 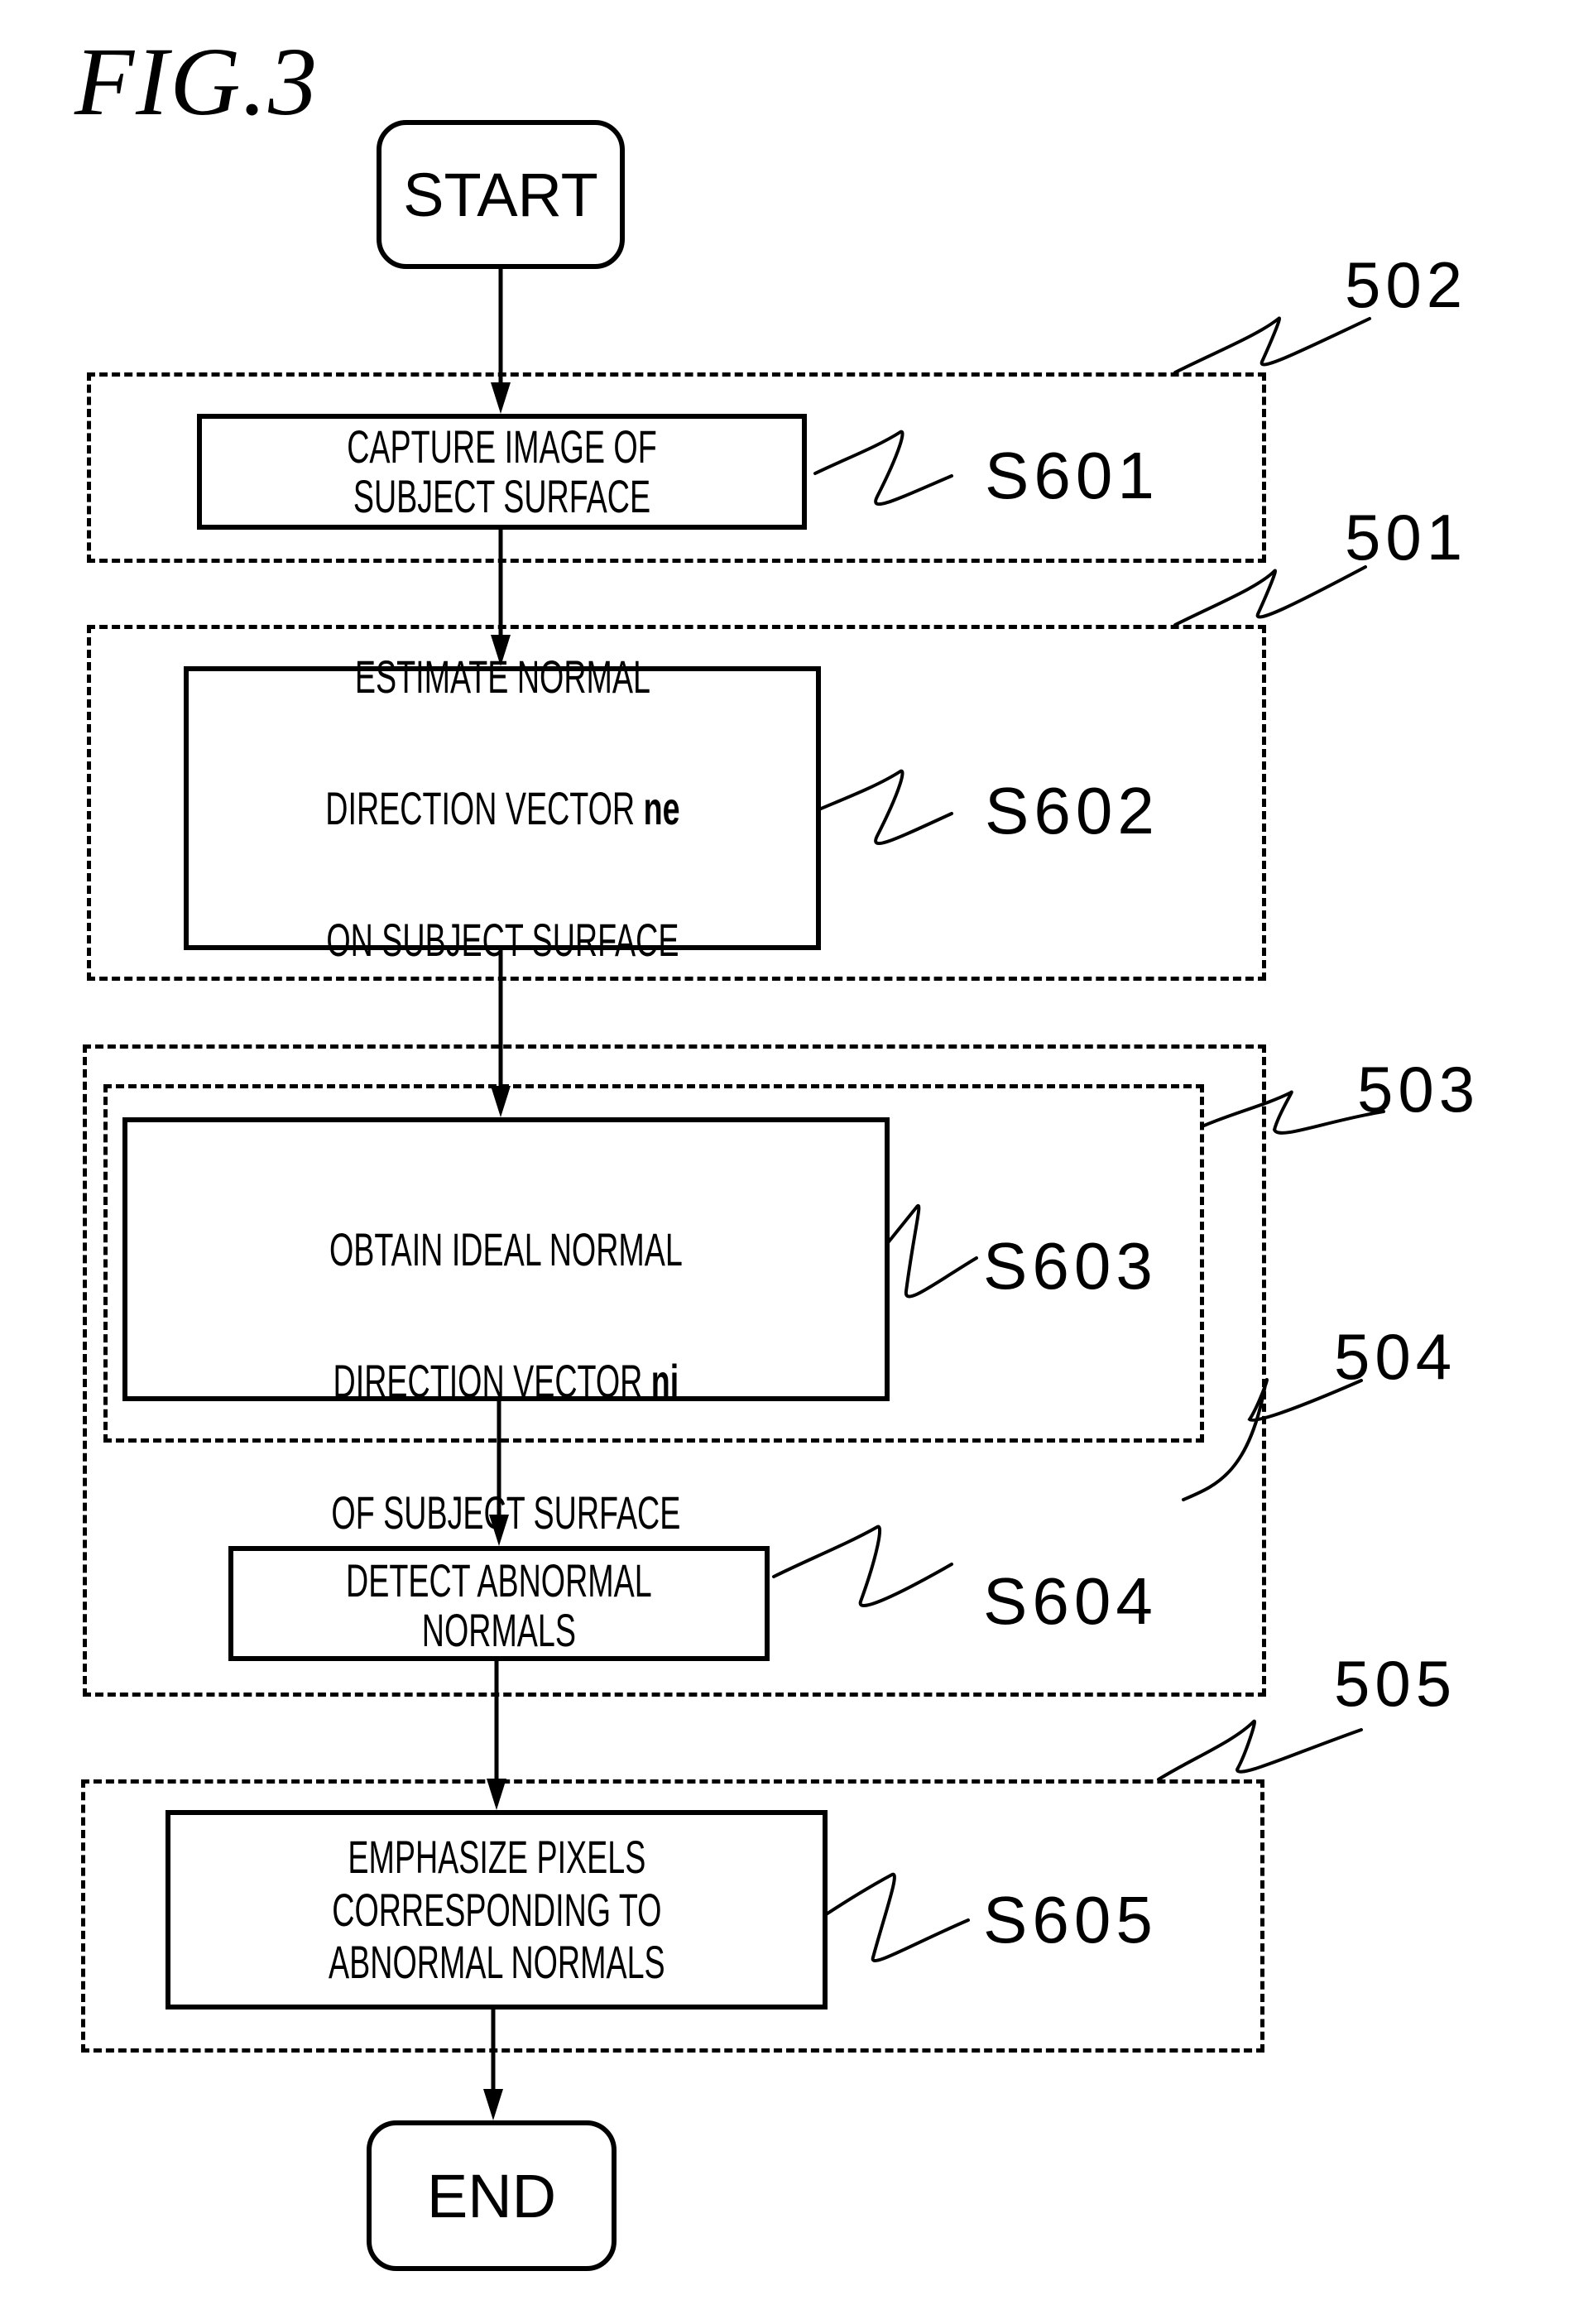 What do you see at coordinates (1395, 1357) in the screenshot?
I see `ref-504: 504` at bounding box center [1395, 1357].